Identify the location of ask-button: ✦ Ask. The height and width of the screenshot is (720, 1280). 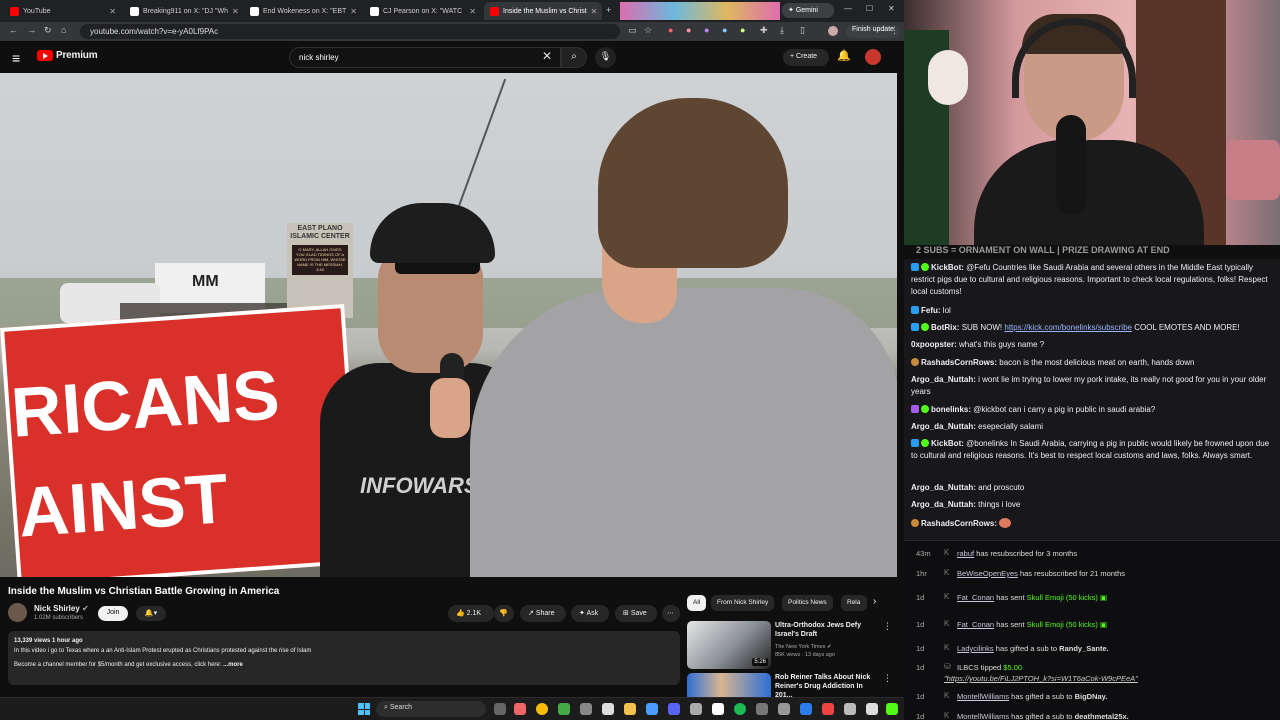
(590, 613).